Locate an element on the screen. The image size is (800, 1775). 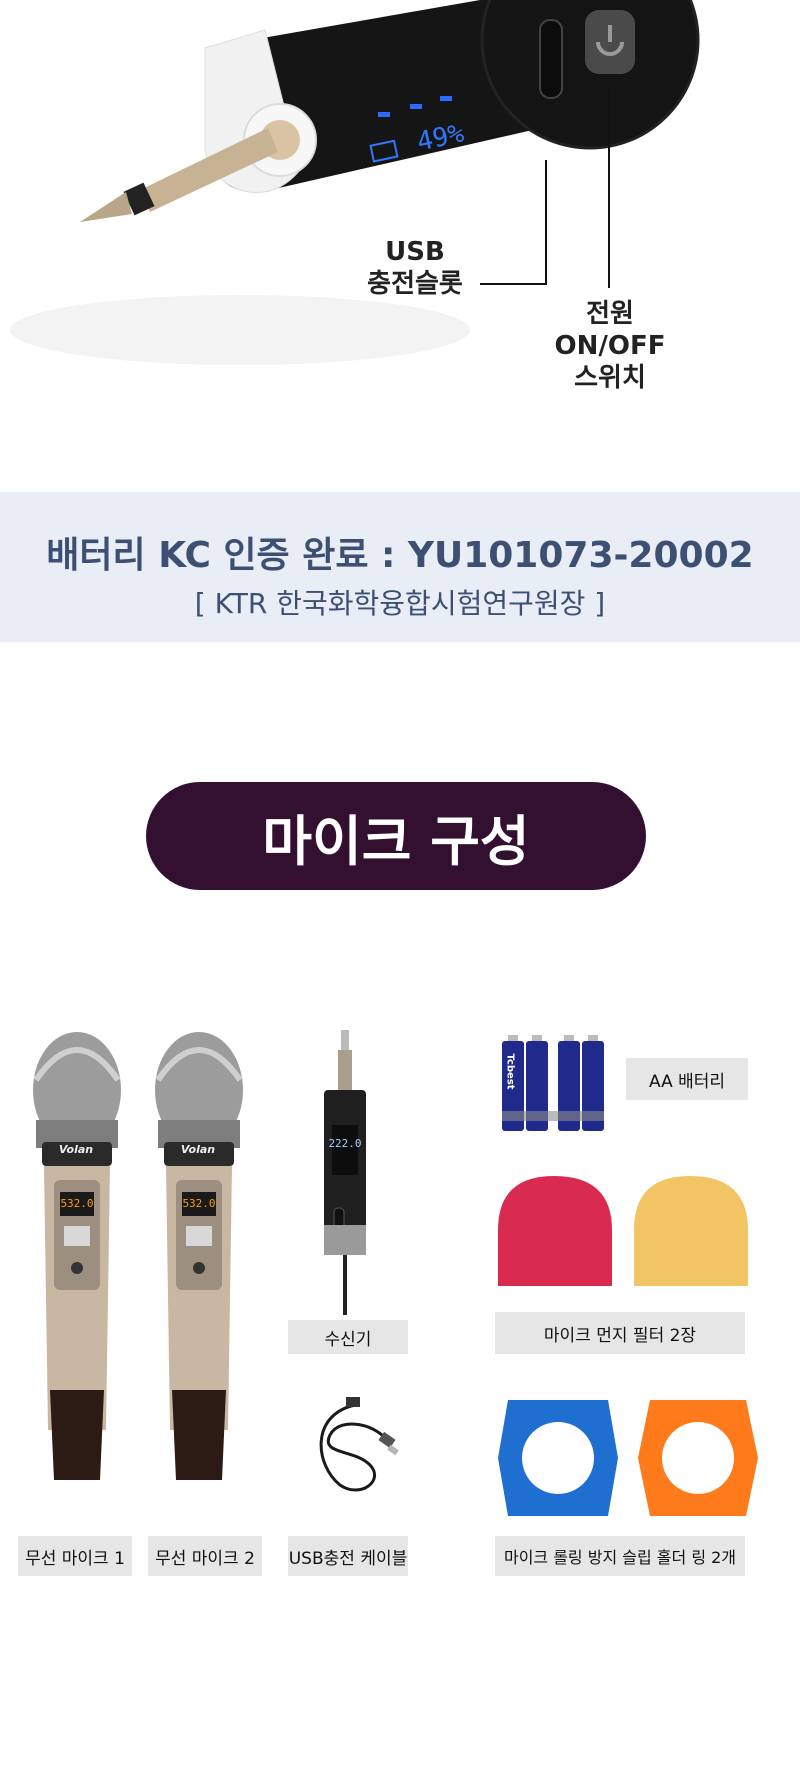
components-heading: 마이크 구성 is located at coordinates (396, 836).